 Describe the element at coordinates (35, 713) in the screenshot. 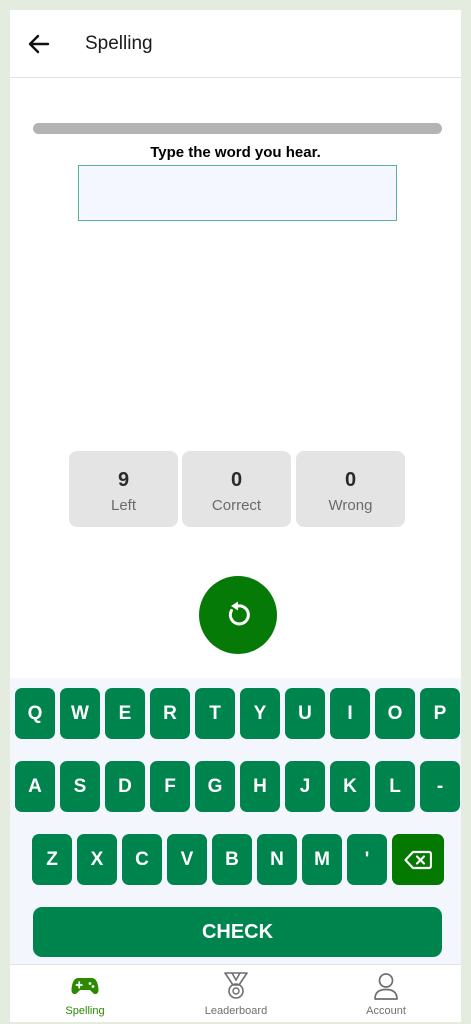

I see `key-q: Q` at that location.